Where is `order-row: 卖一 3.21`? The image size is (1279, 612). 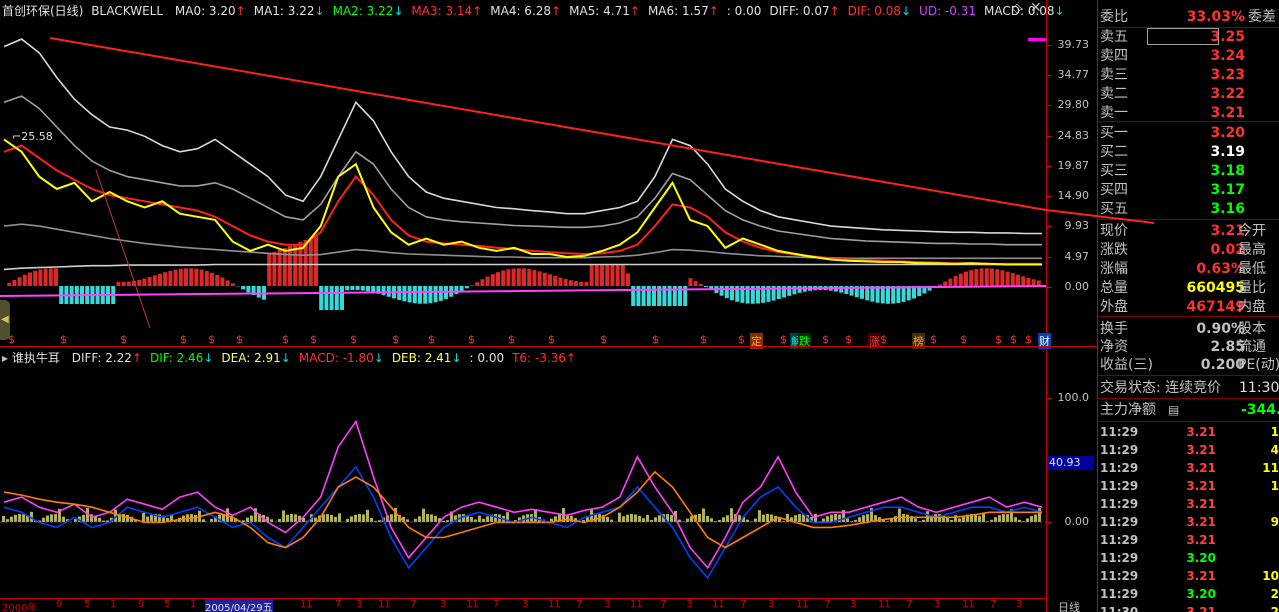
order-row: 卖一 3.21 is located at coordinates (1188, 113).